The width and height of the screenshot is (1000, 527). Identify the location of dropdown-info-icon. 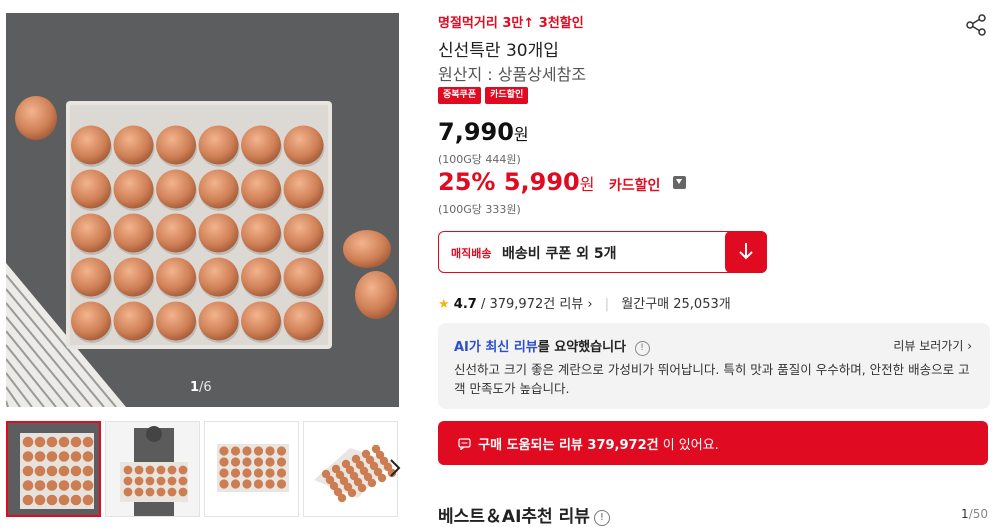
(679, 182).